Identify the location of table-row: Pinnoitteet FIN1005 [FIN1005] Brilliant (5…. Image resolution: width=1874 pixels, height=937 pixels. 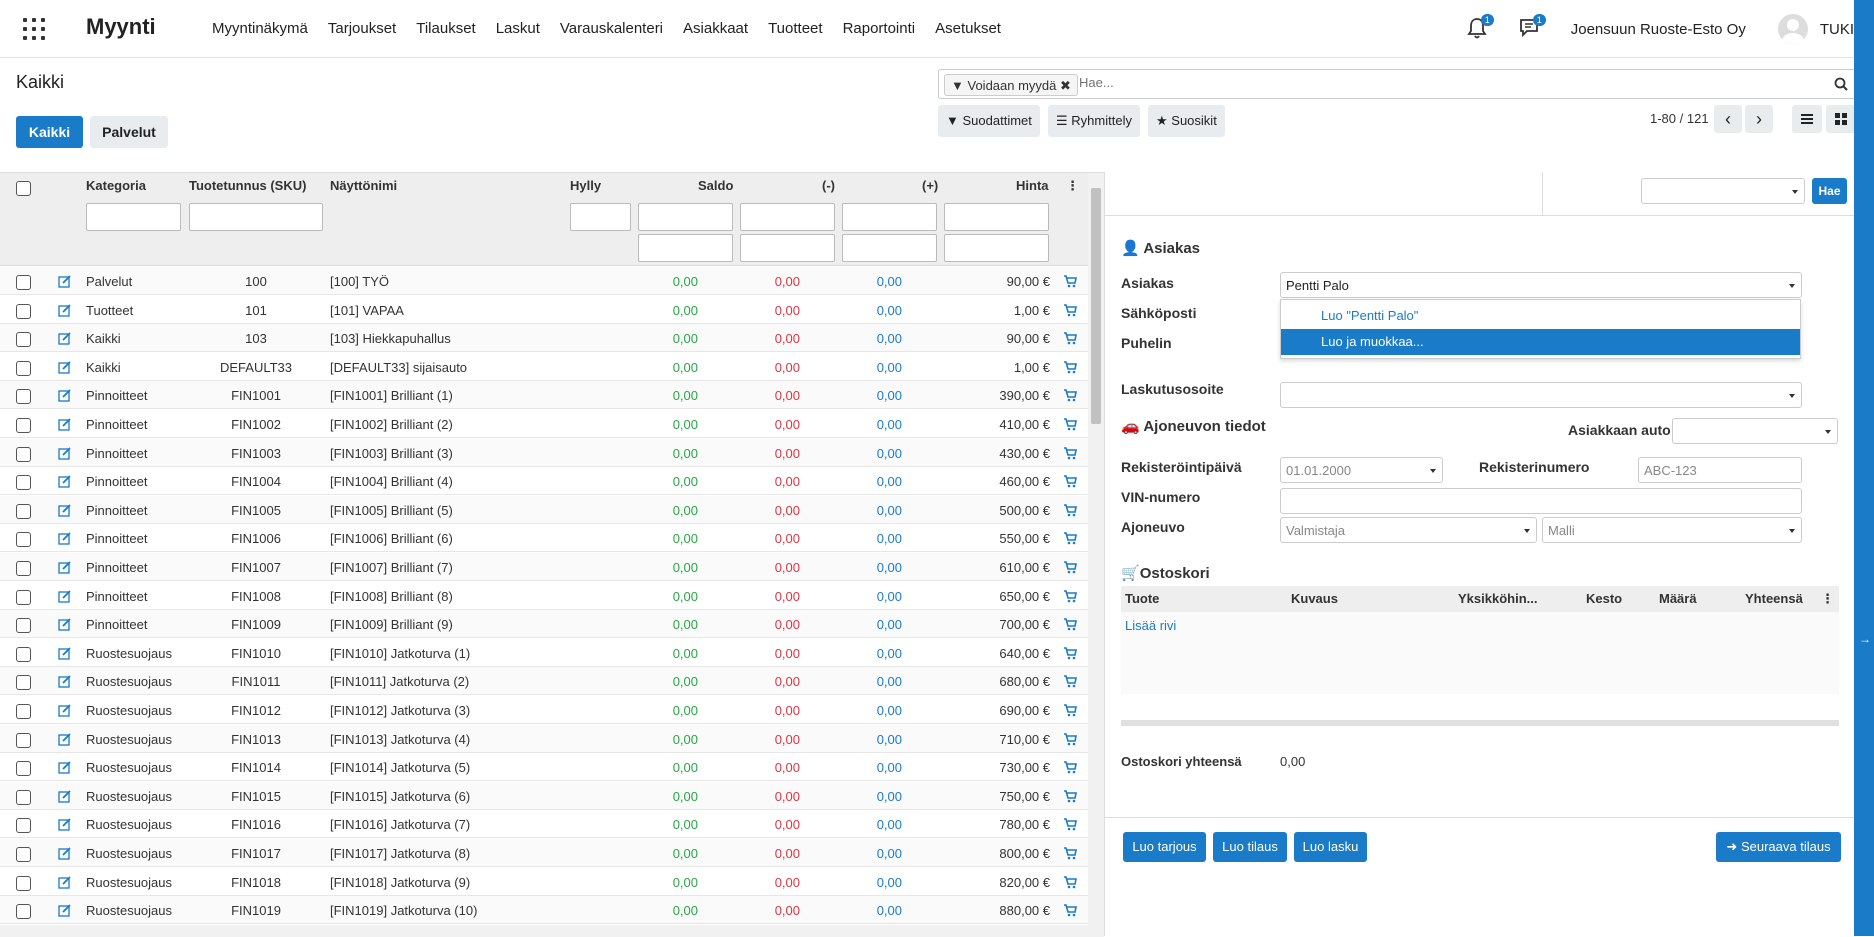
(544, 509).